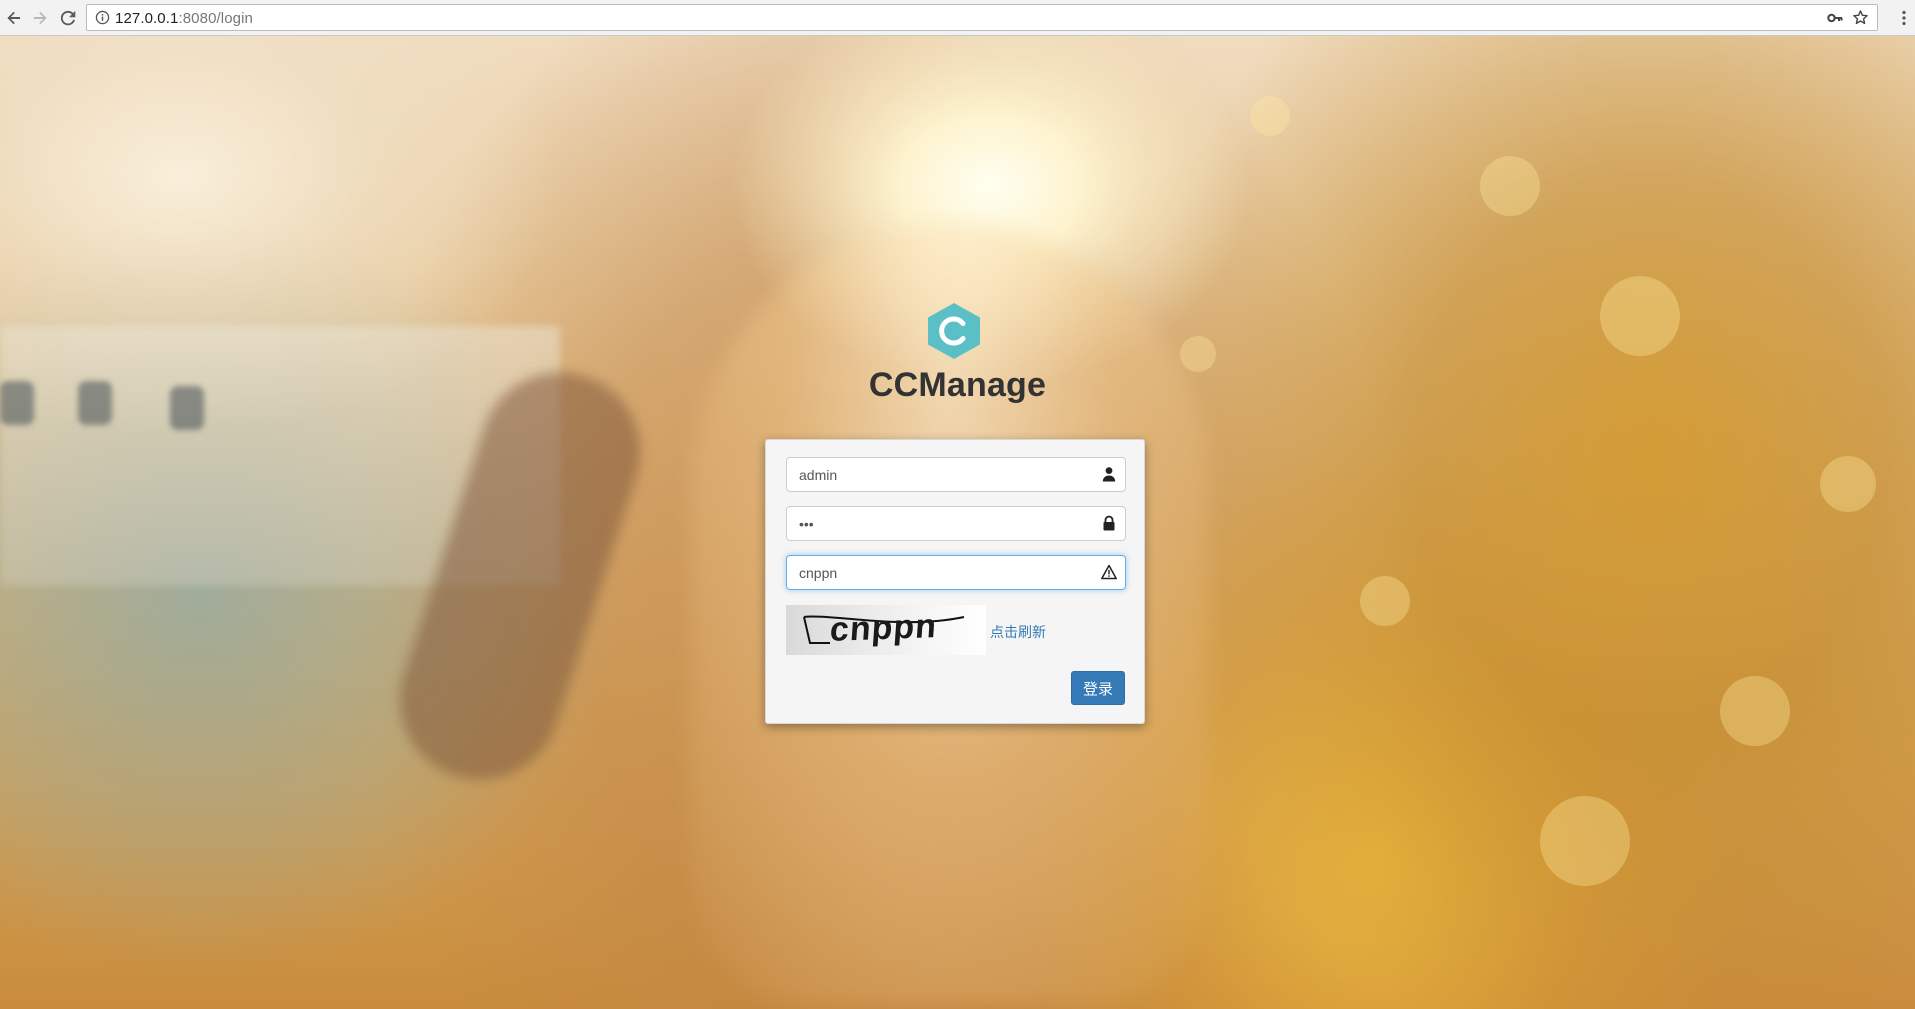  I want to click on captcha-input, so click(937, 572).